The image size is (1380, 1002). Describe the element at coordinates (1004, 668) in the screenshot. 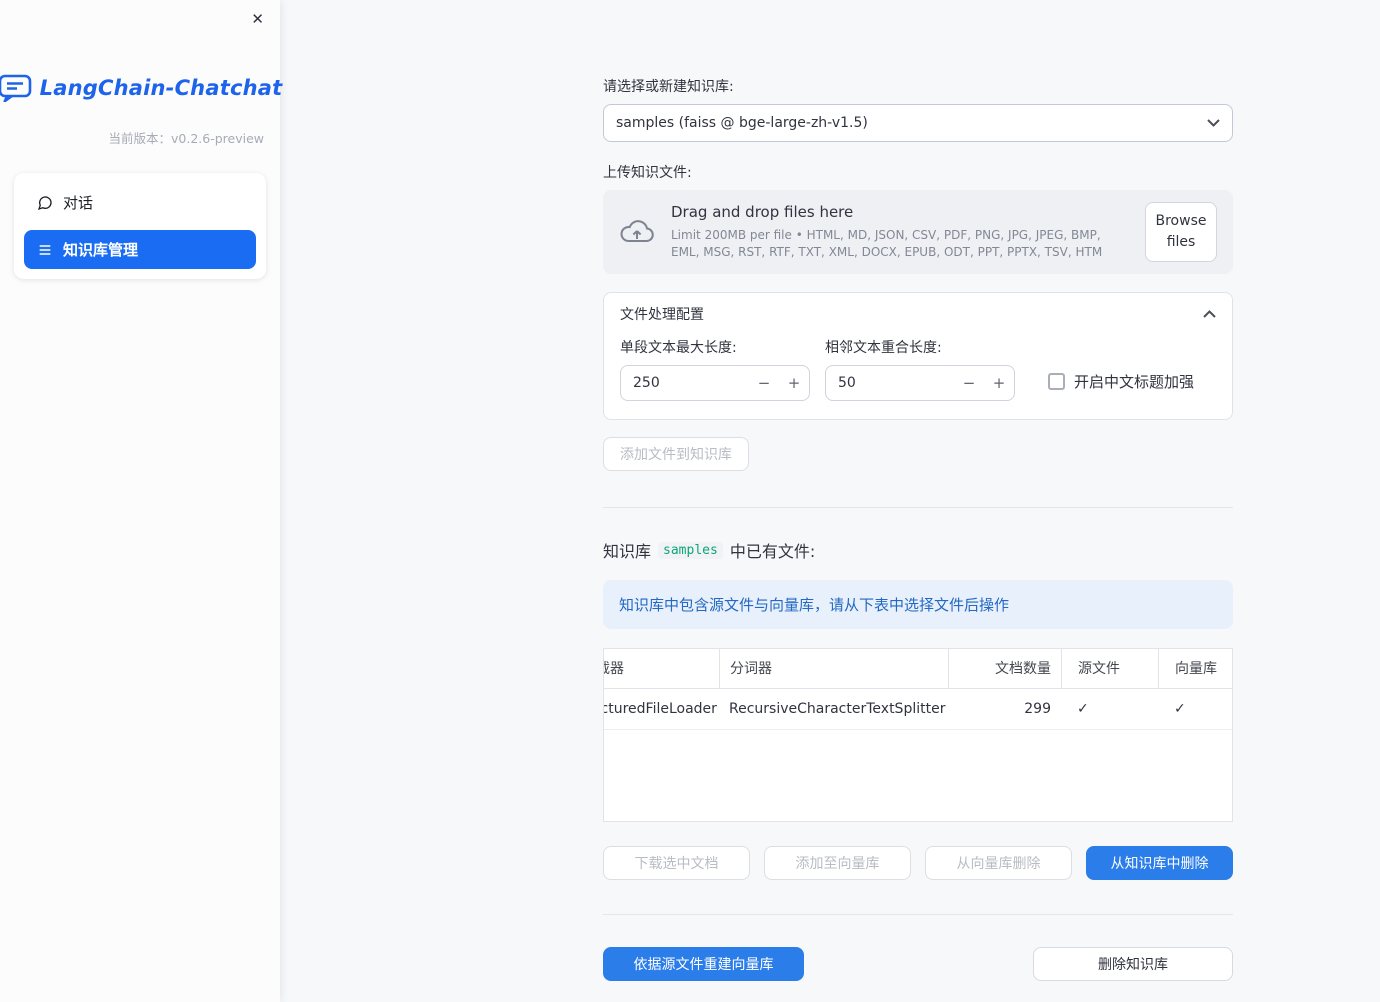

I see `column-header-doc-count: 文档数量` at that location.